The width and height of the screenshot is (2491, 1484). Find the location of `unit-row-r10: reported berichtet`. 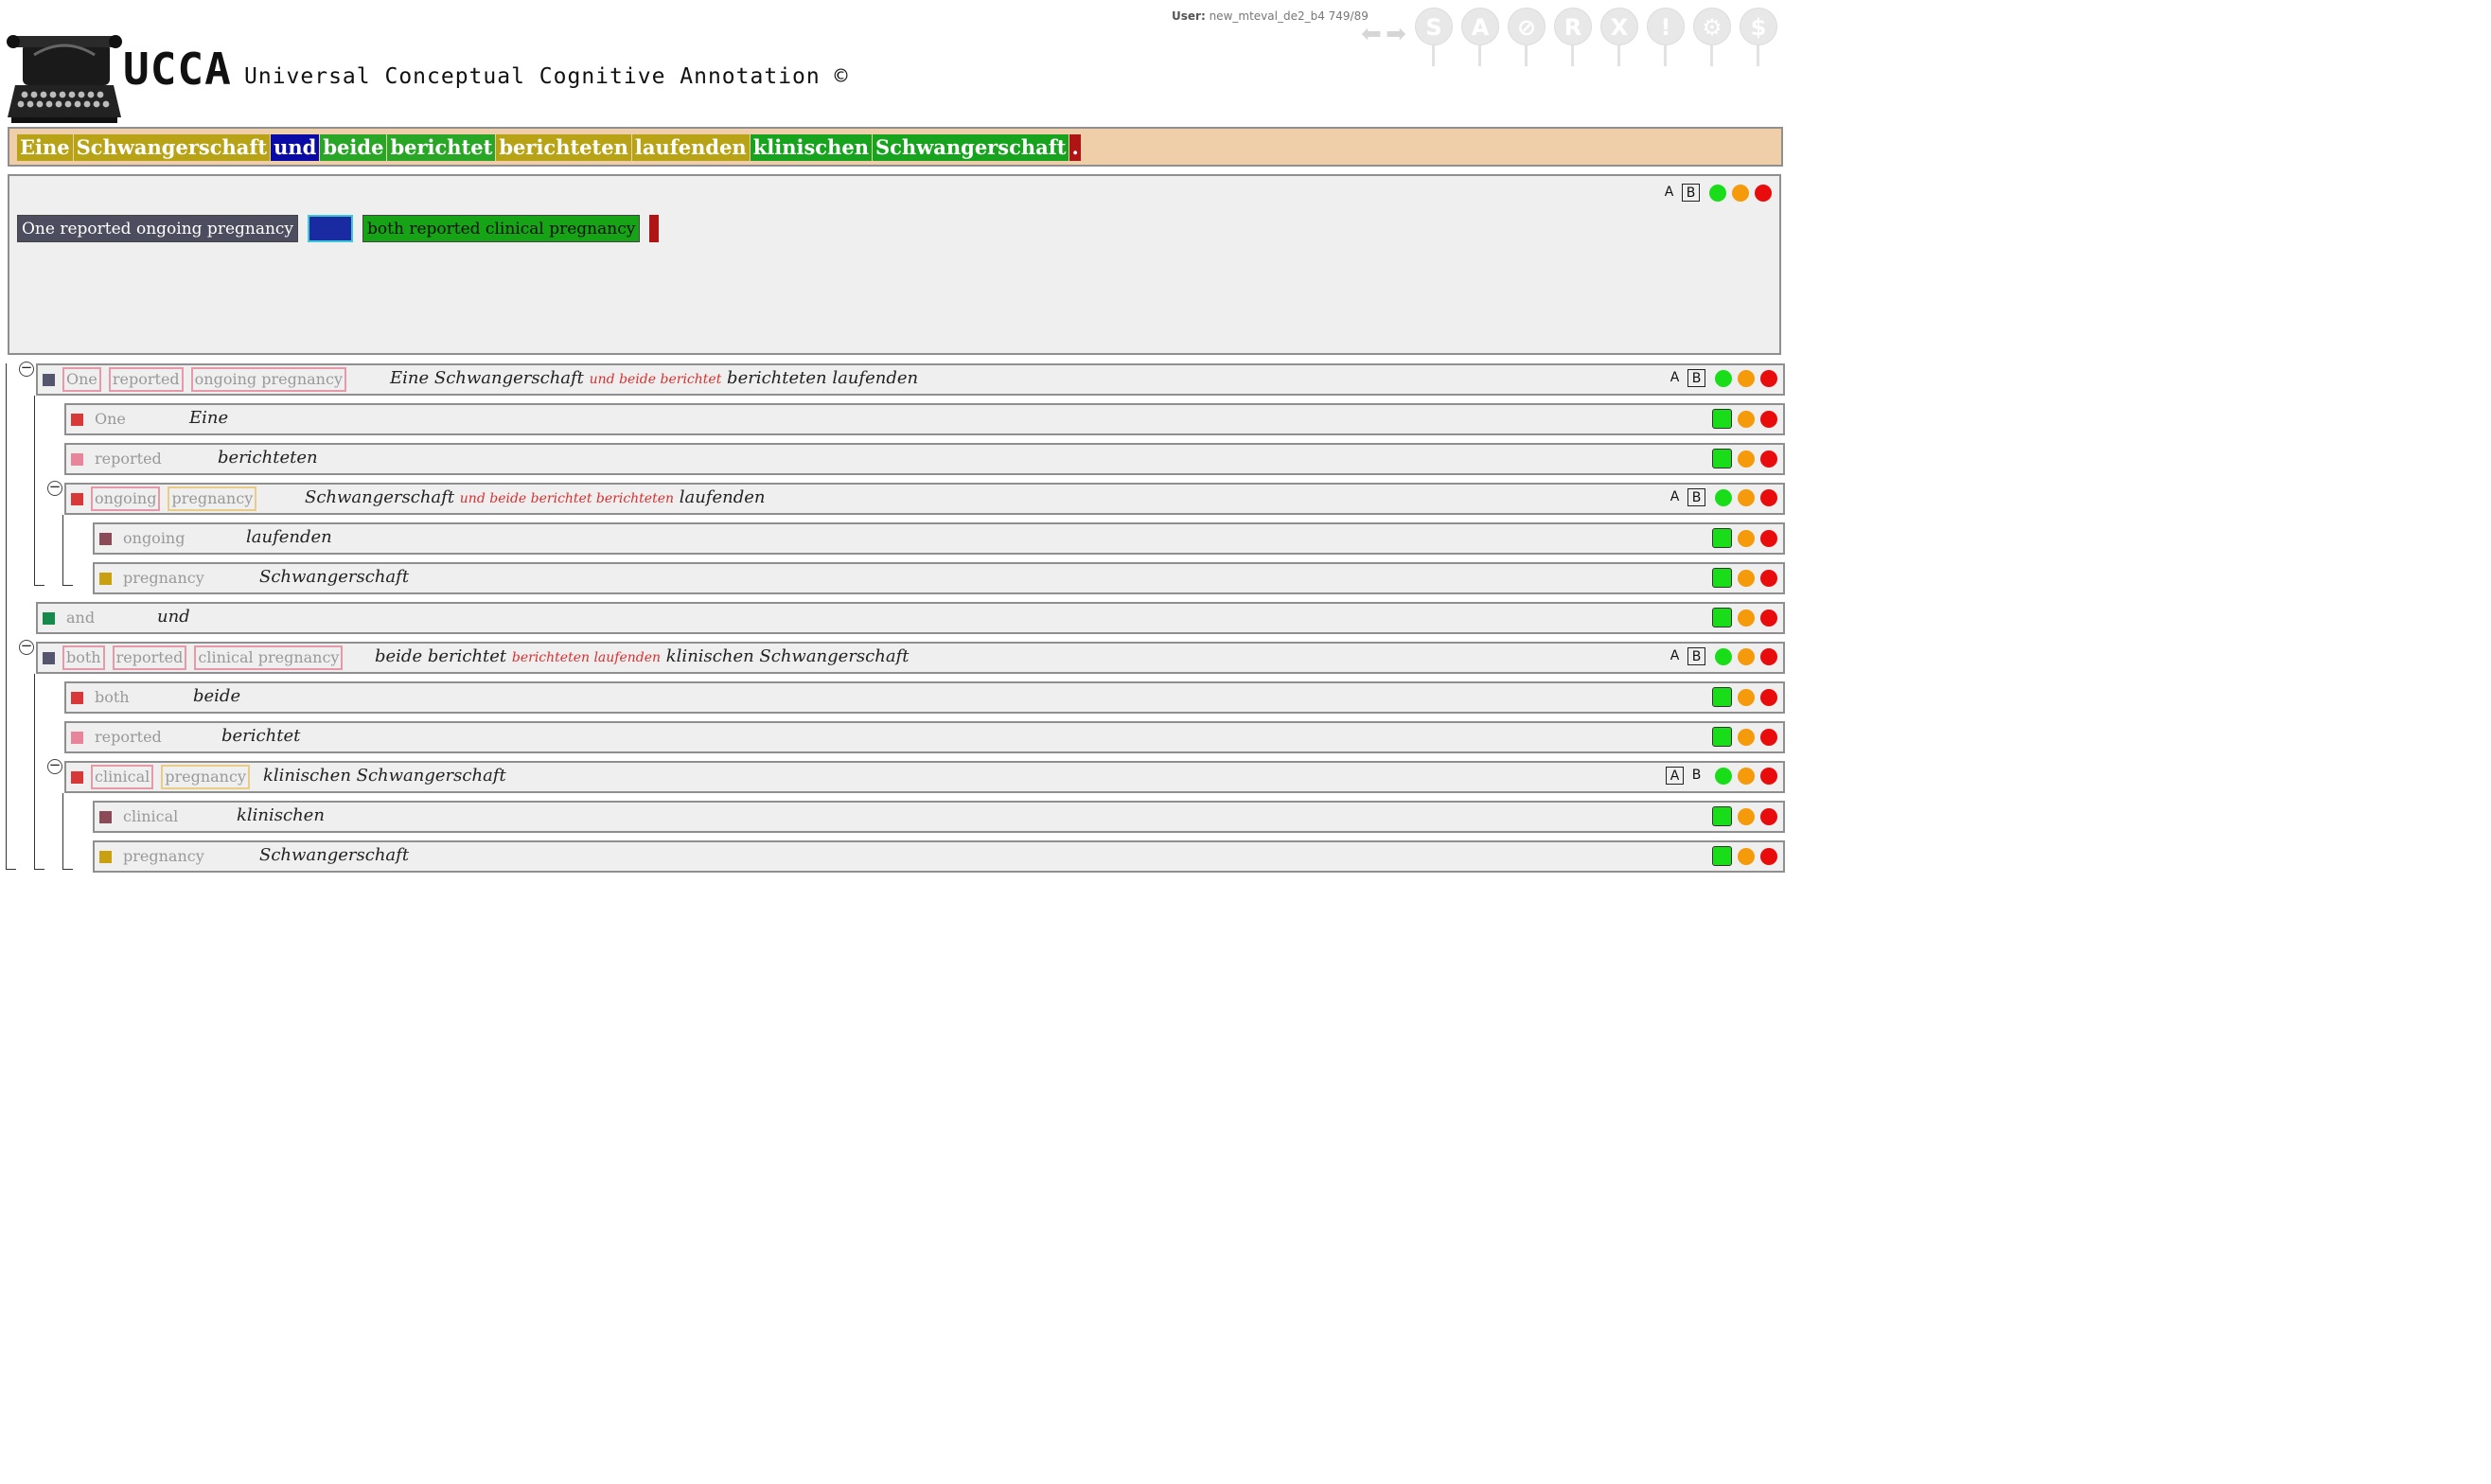

unit-row-r10: reported berichtet is located at coordinates (924, 737).